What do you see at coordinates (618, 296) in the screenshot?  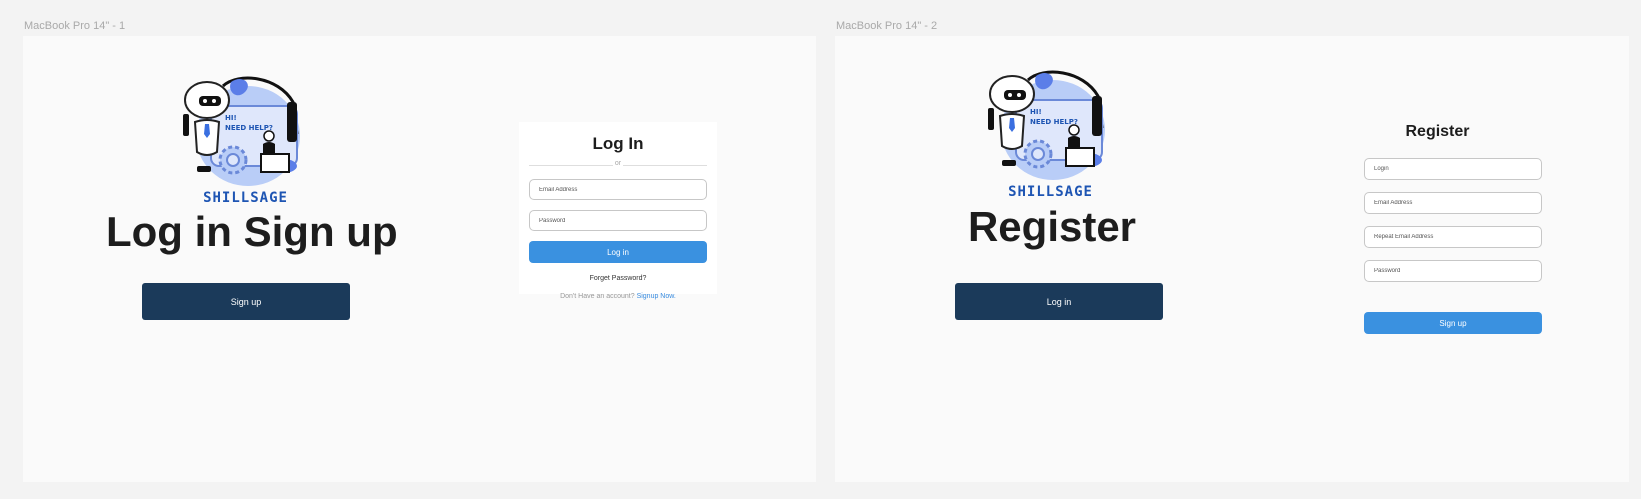 I see `no-account-text: Don't Have an account? Signup Now.` at bounding box center [618, 296].